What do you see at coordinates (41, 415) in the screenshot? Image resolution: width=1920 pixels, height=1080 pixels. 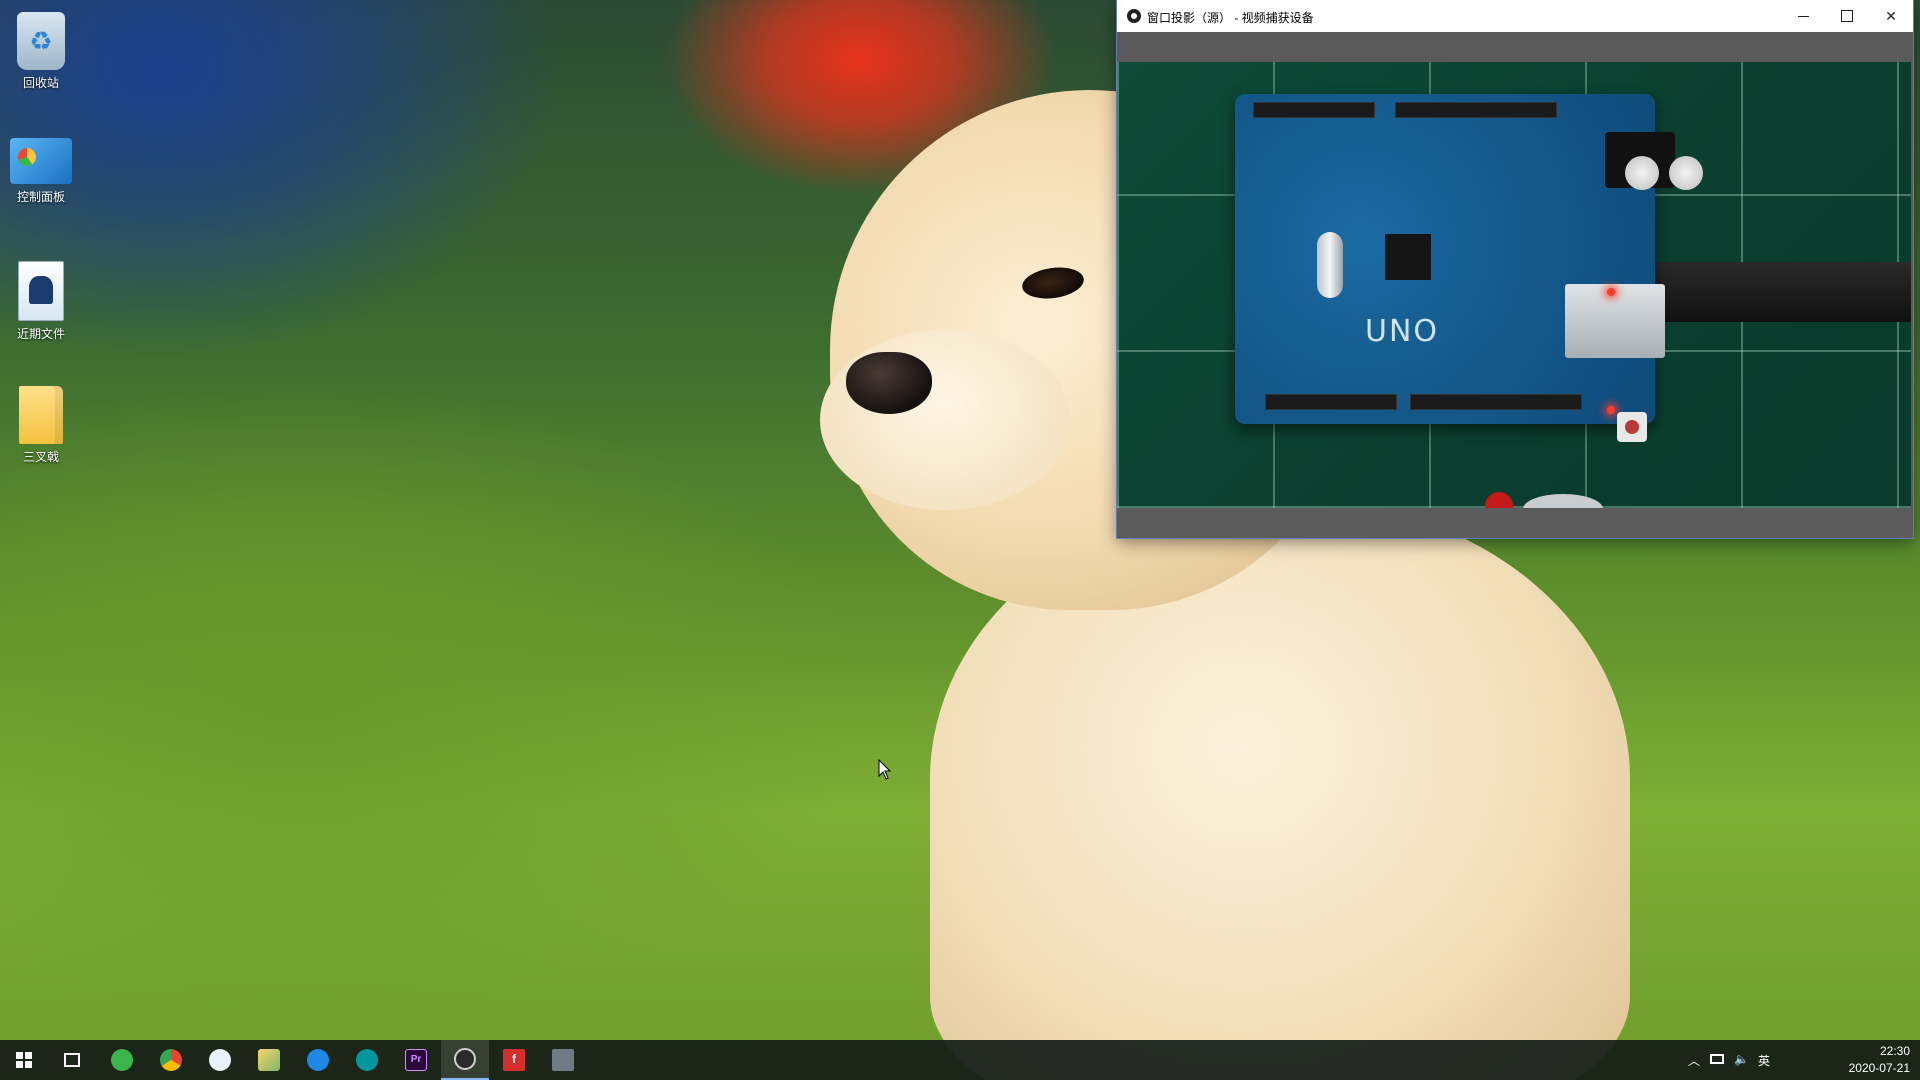 I see `folder-icon` at bounding box center [41, 415].